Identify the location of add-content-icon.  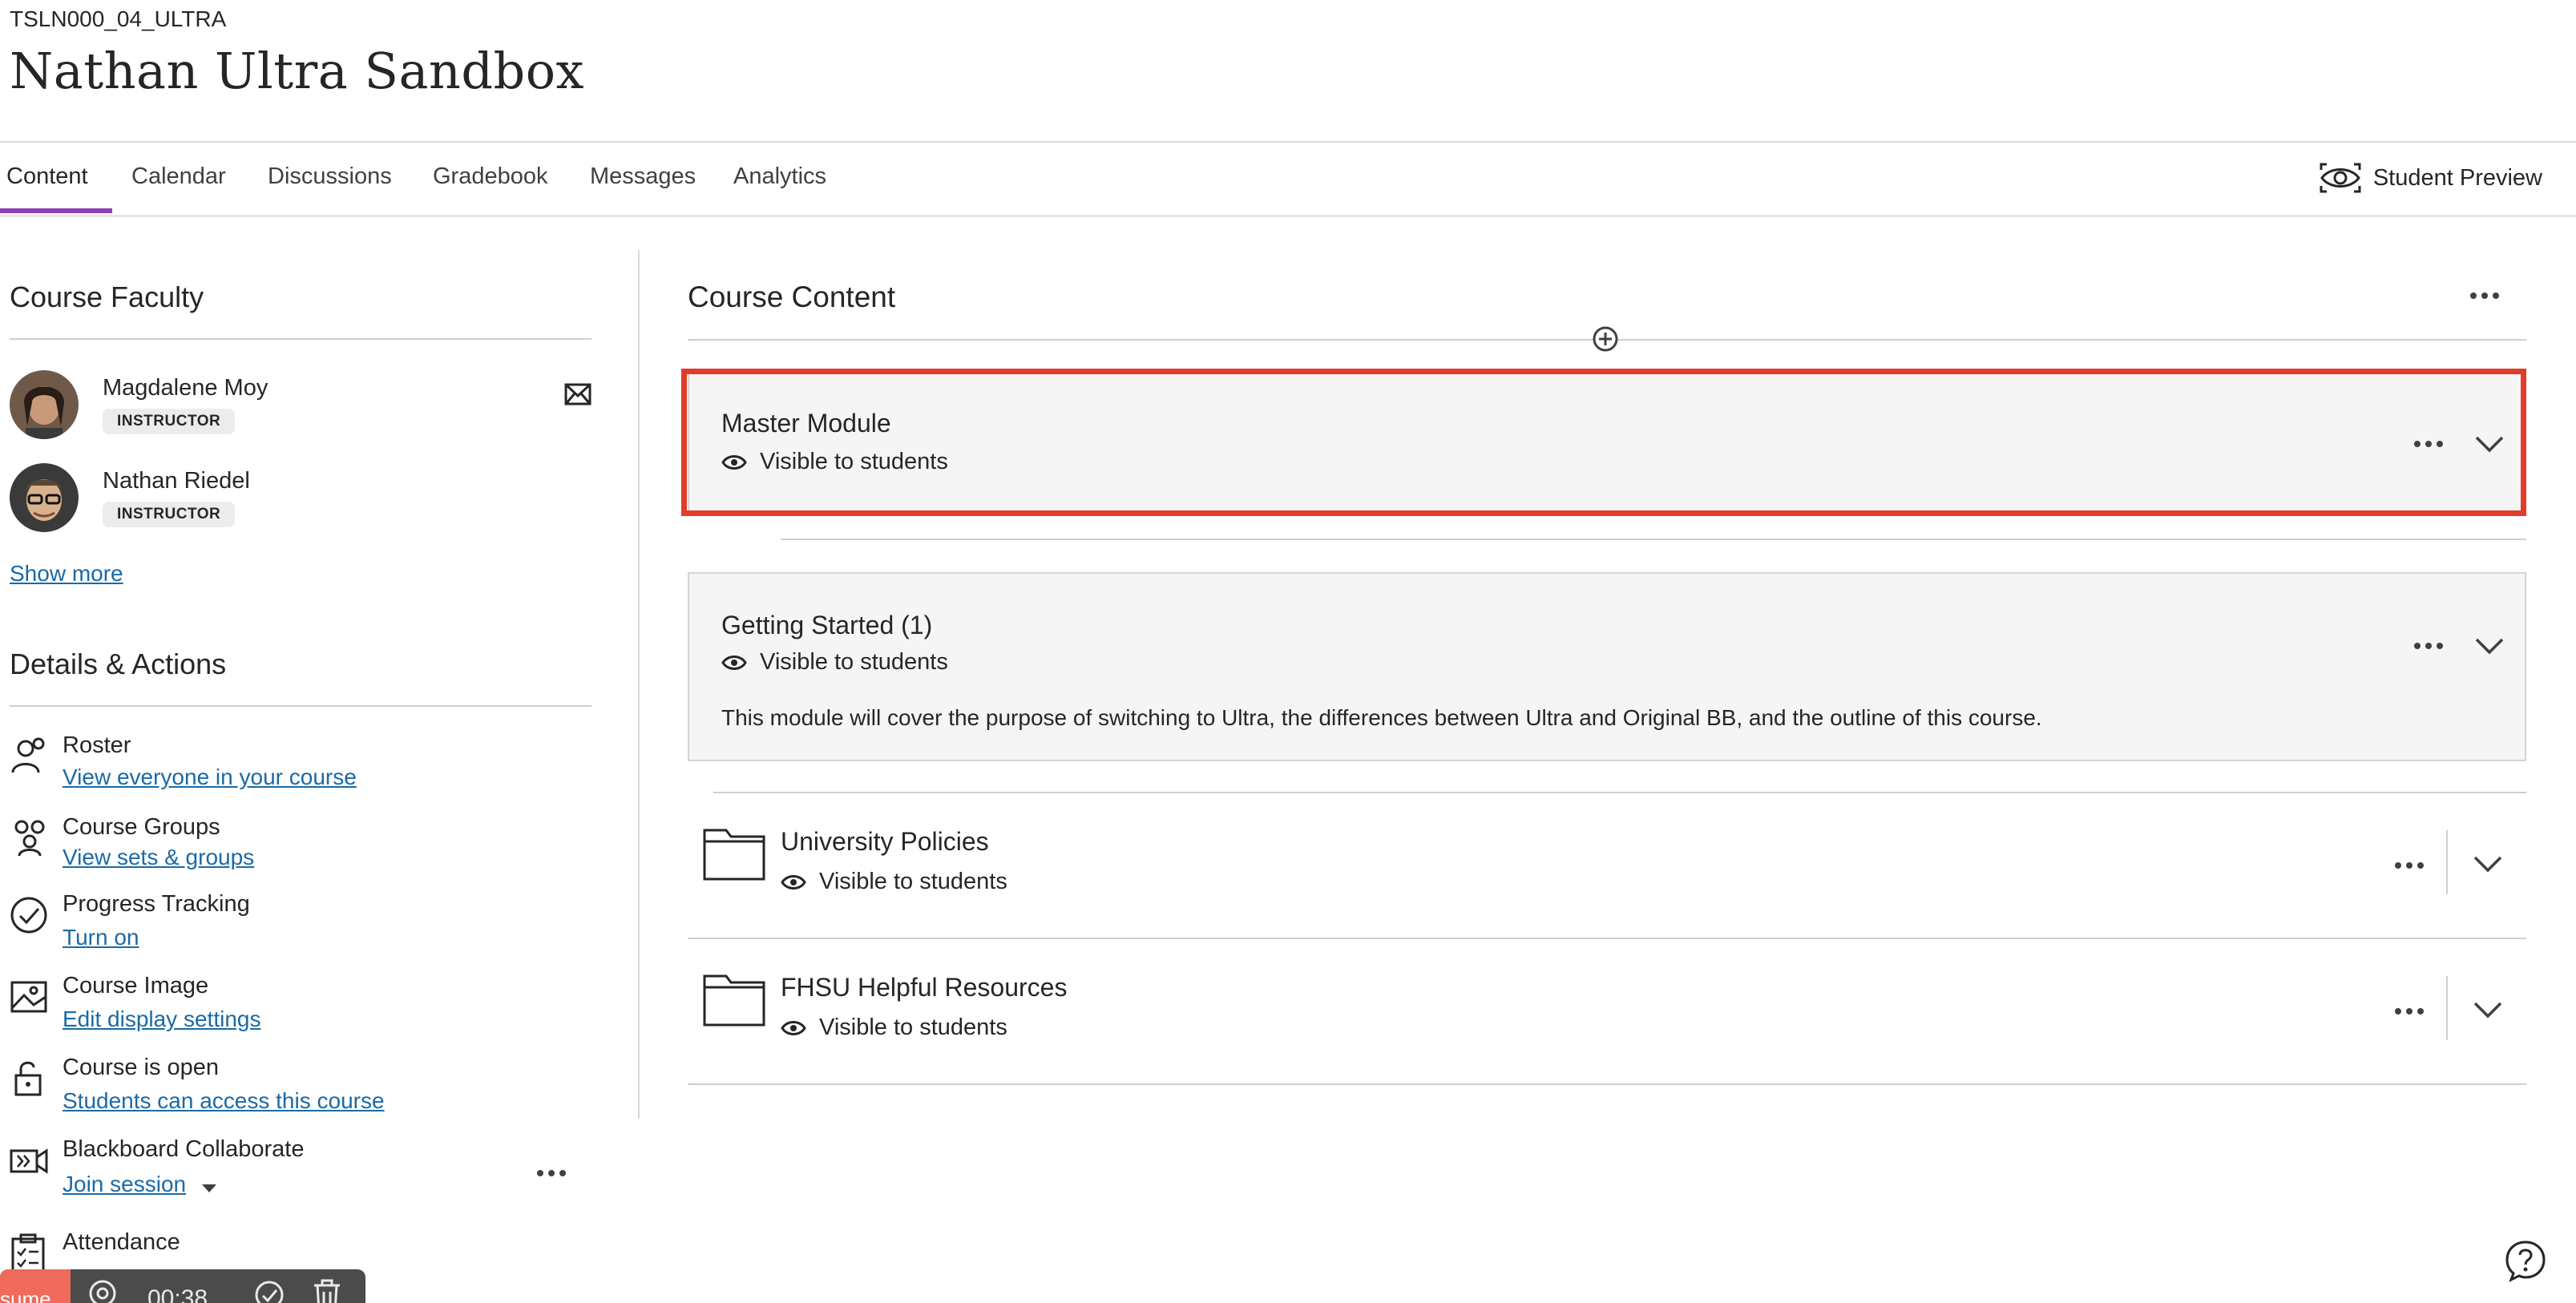
(1606, 339).